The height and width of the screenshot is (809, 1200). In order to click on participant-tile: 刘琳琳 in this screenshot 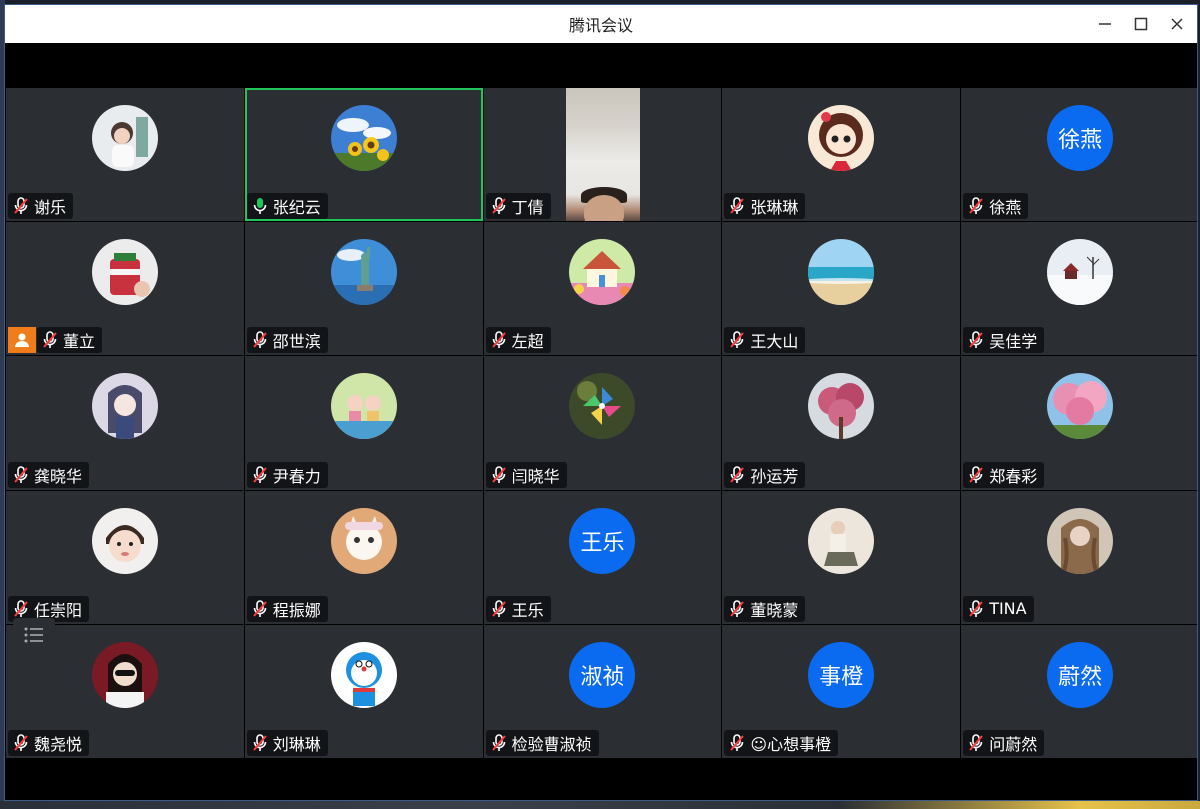, I will do `click(363, 691)`.